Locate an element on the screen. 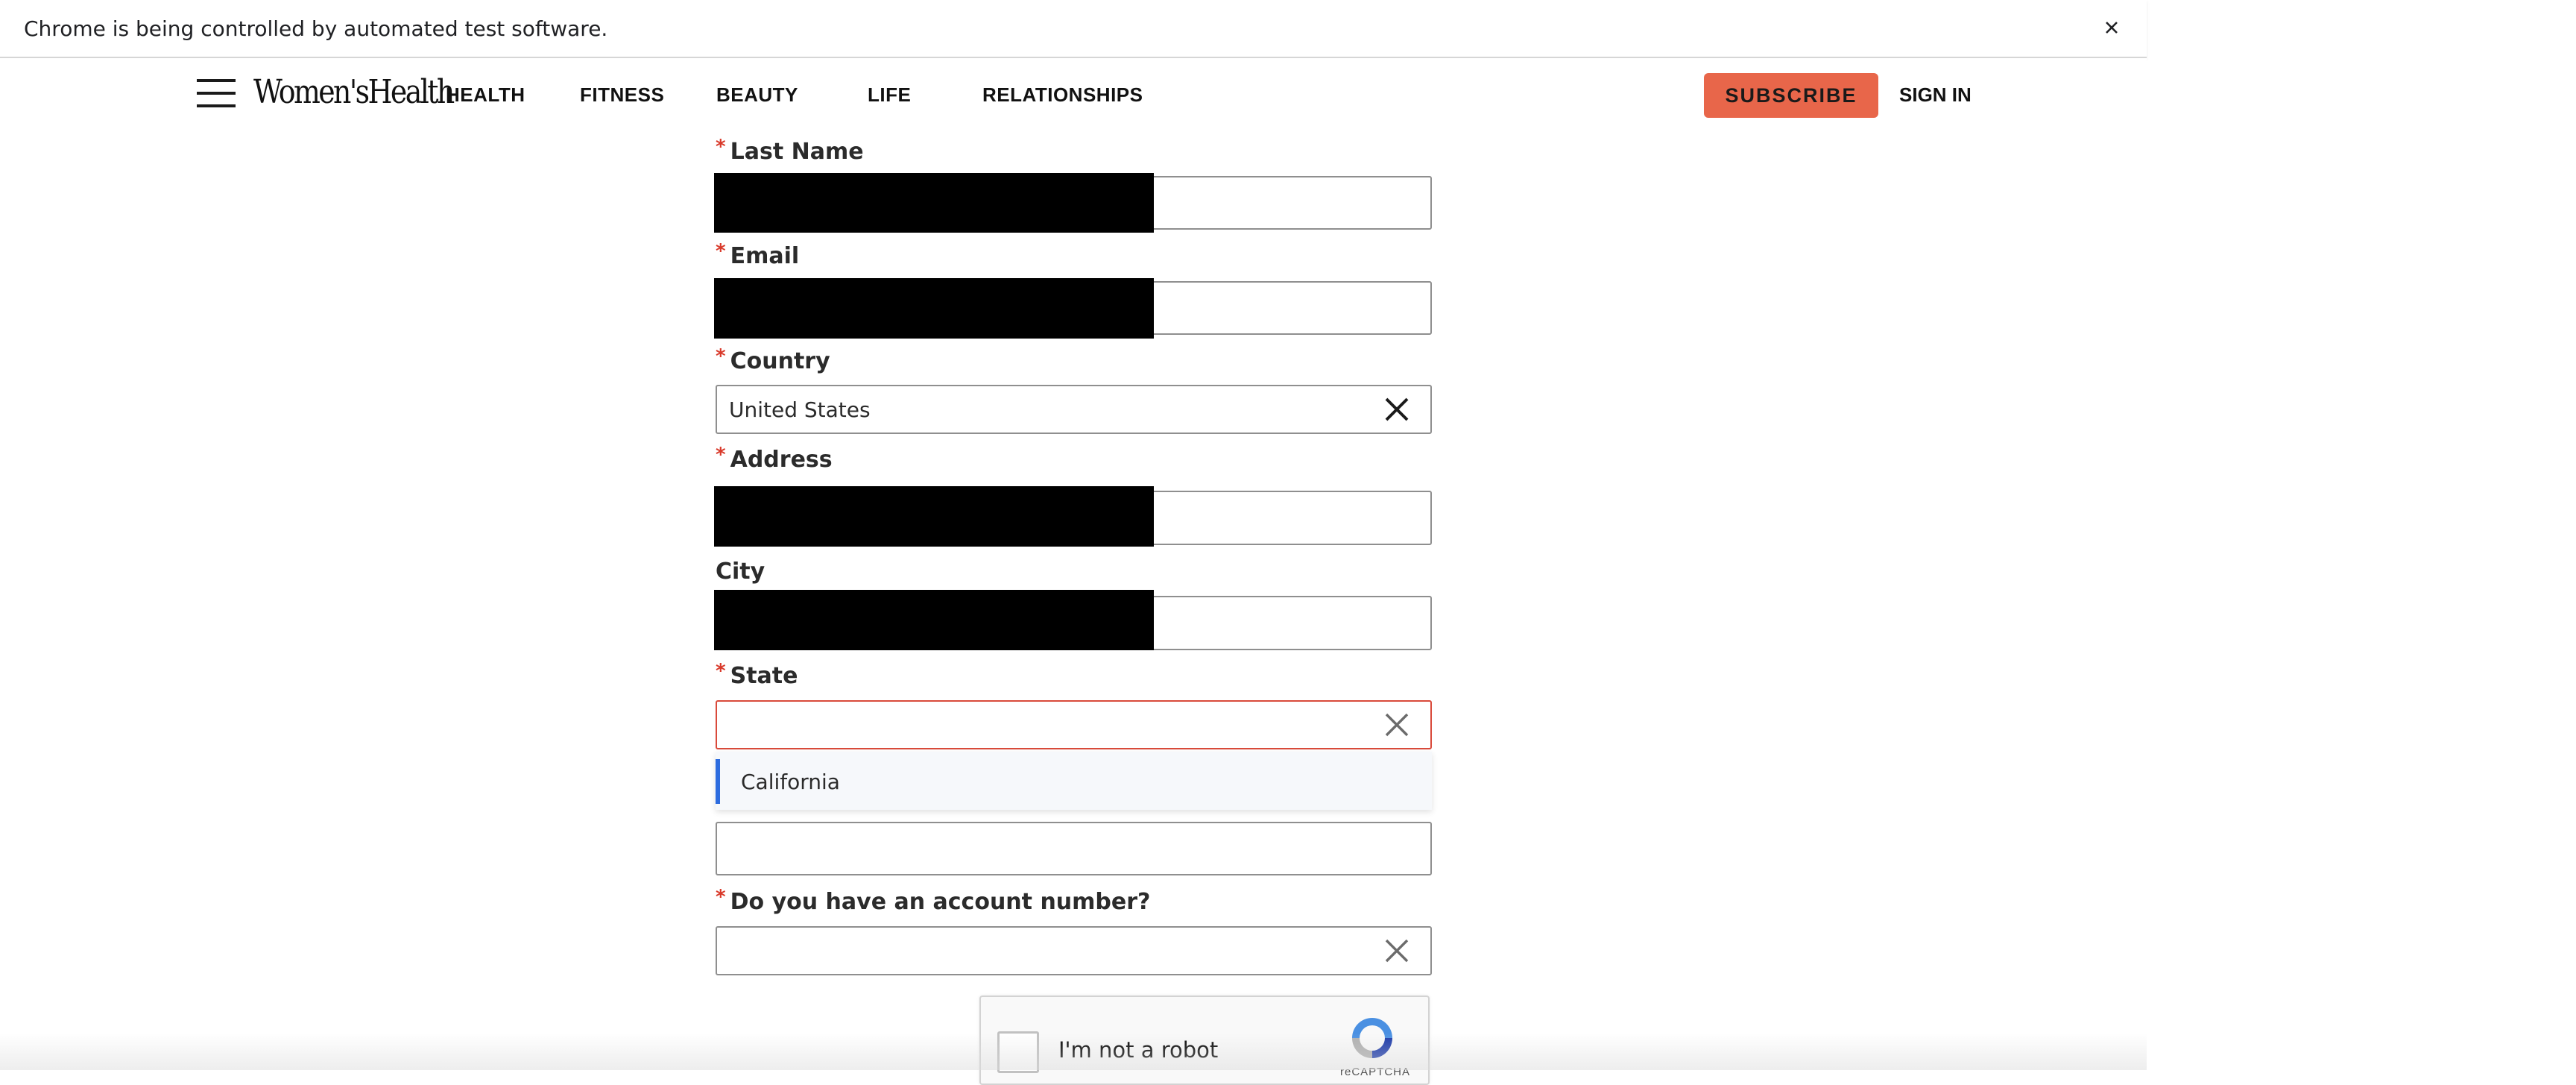  email-label-text: Email is located at coordinates (765, 256).